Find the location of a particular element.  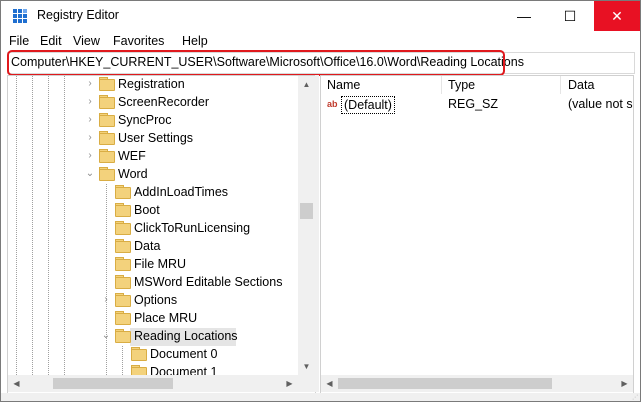

tree-item-label: Document 0 is located at coordinates (184, 354).